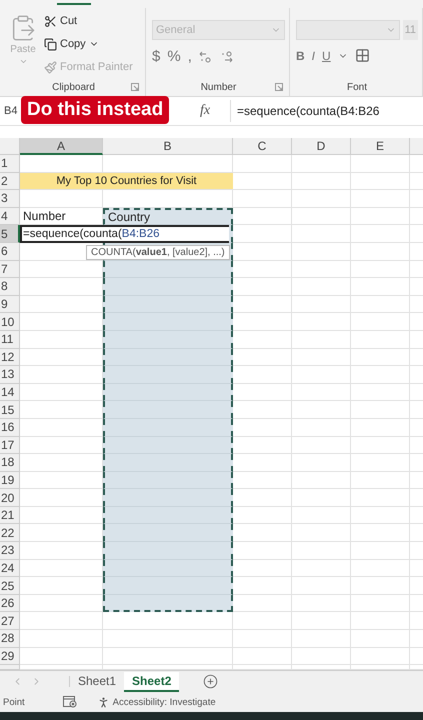 This screenshot has height=720, width=423. What do you see at coordinates (10, 657) in the screenshot?
I see `row-header: 29` at bounding box center [10, 657].